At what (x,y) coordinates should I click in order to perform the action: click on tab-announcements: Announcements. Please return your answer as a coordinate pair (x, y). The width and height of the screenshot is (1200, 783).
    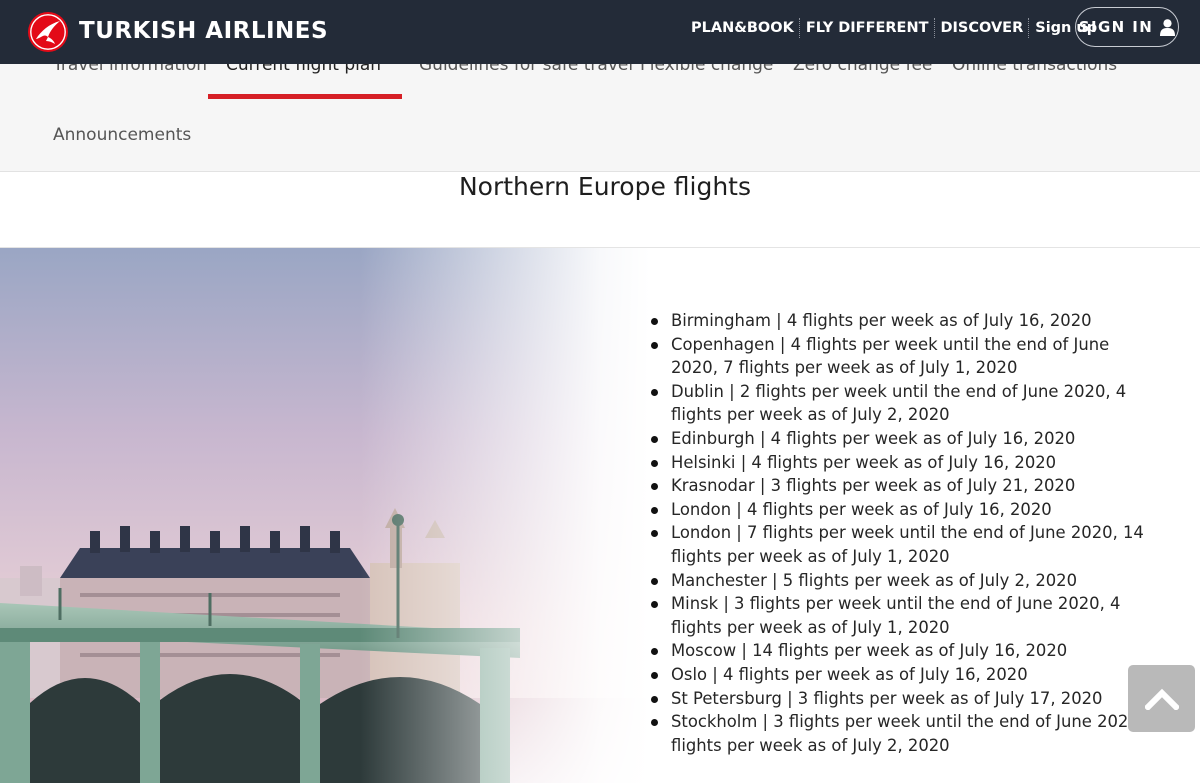
    Looking at the image, I should click on (122, 135).